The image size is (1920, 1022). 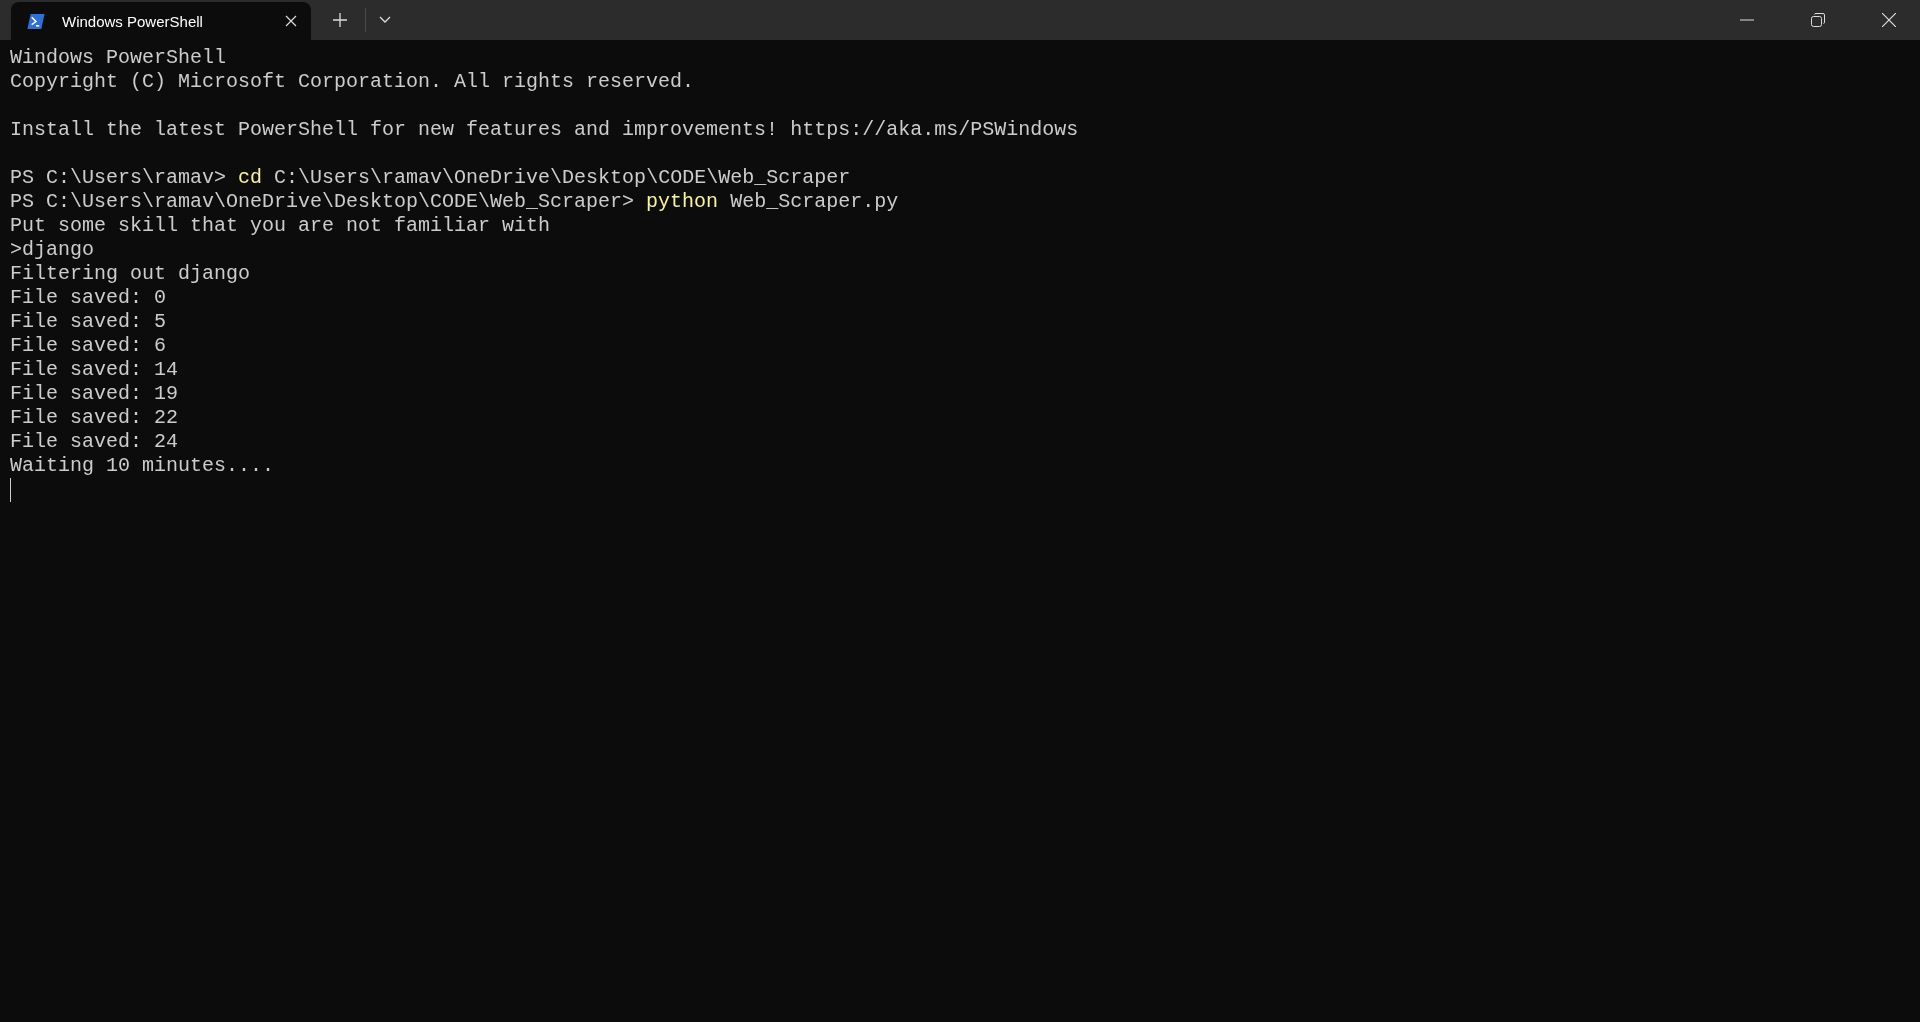 I want to click on command-line: PS C:\Users\ramav\OneDrive\Desktop\CODE\Web_Scraper> python Web_Scraper.py, so click(x=455, y=202).